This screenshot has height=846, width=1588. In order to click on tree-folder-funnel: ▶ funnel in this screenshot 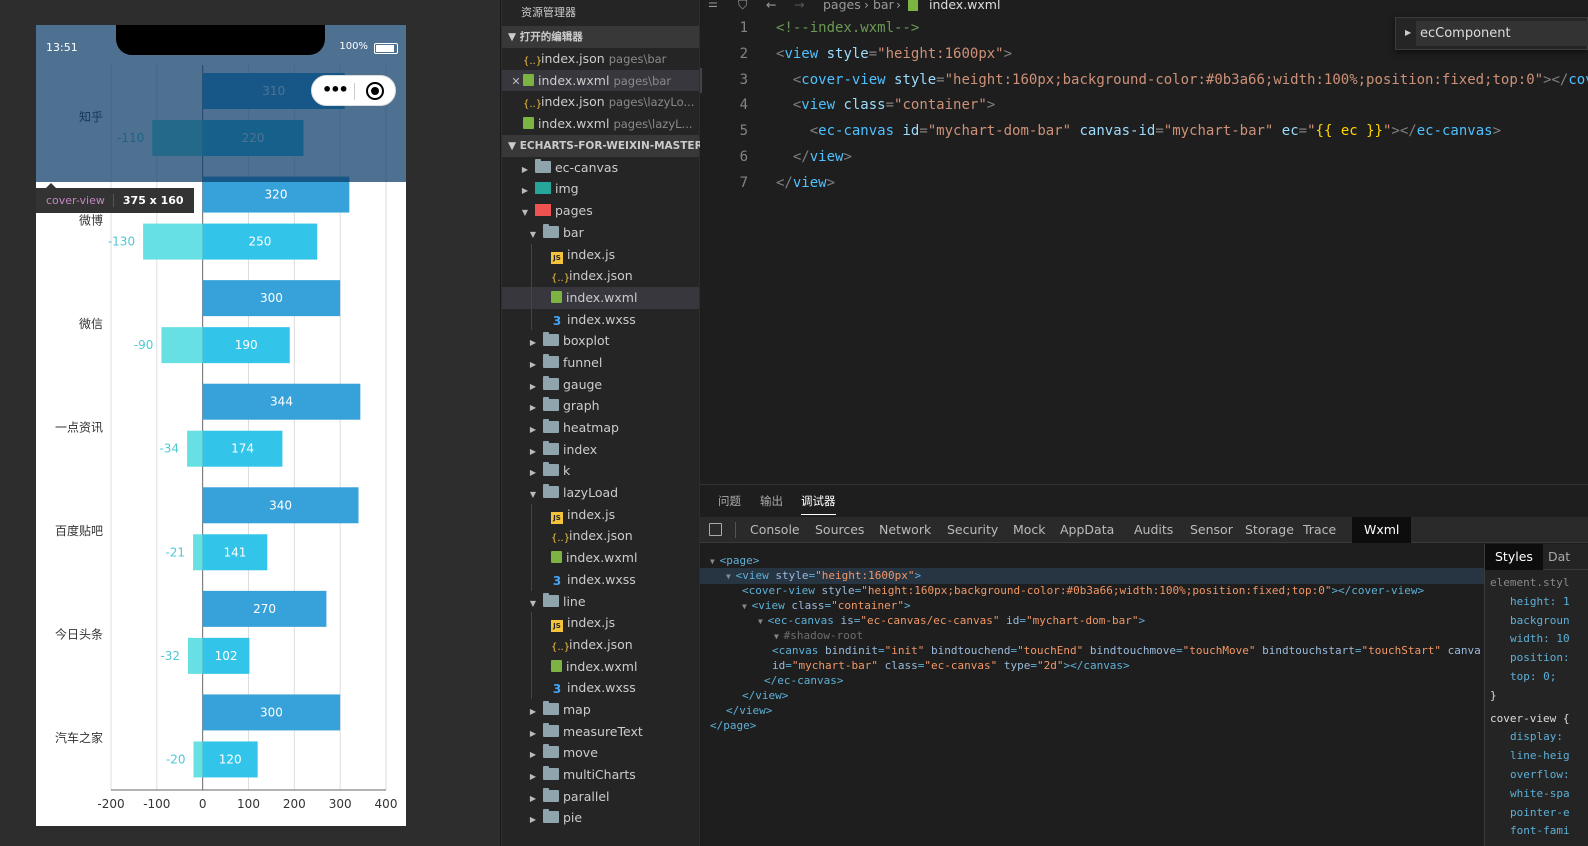, I will do `click(600, 363)`.